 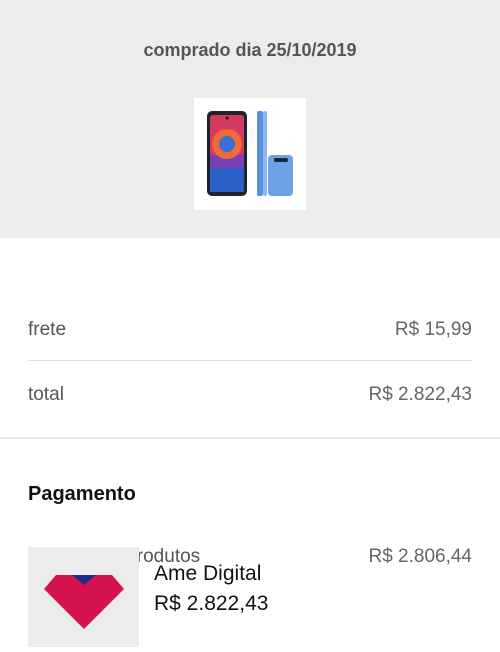 I want to click on payment-method-name: Ame Digital, so click(x=208, y=573).